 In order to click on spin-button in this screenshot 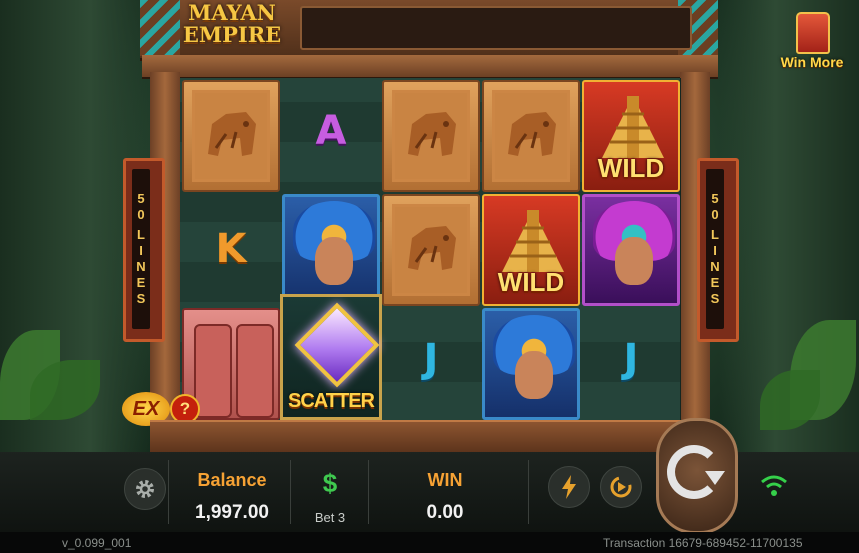, I will do `click(697, 476)`.